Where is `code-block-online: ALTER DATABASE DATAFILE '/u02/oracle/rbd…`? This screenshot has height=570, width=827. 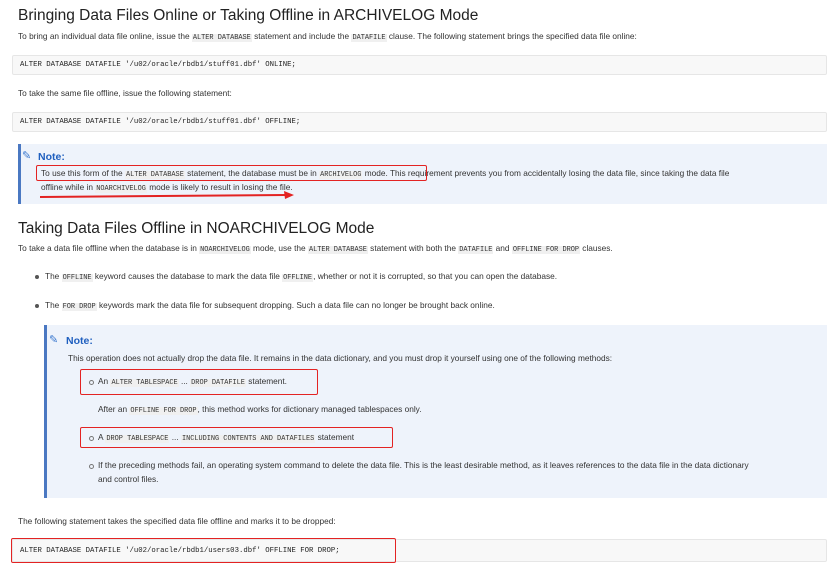
code-block-online: ALTER DATABASE DATAFILE '/u02/oracle/rbd… is located at coordinates (419, 65).